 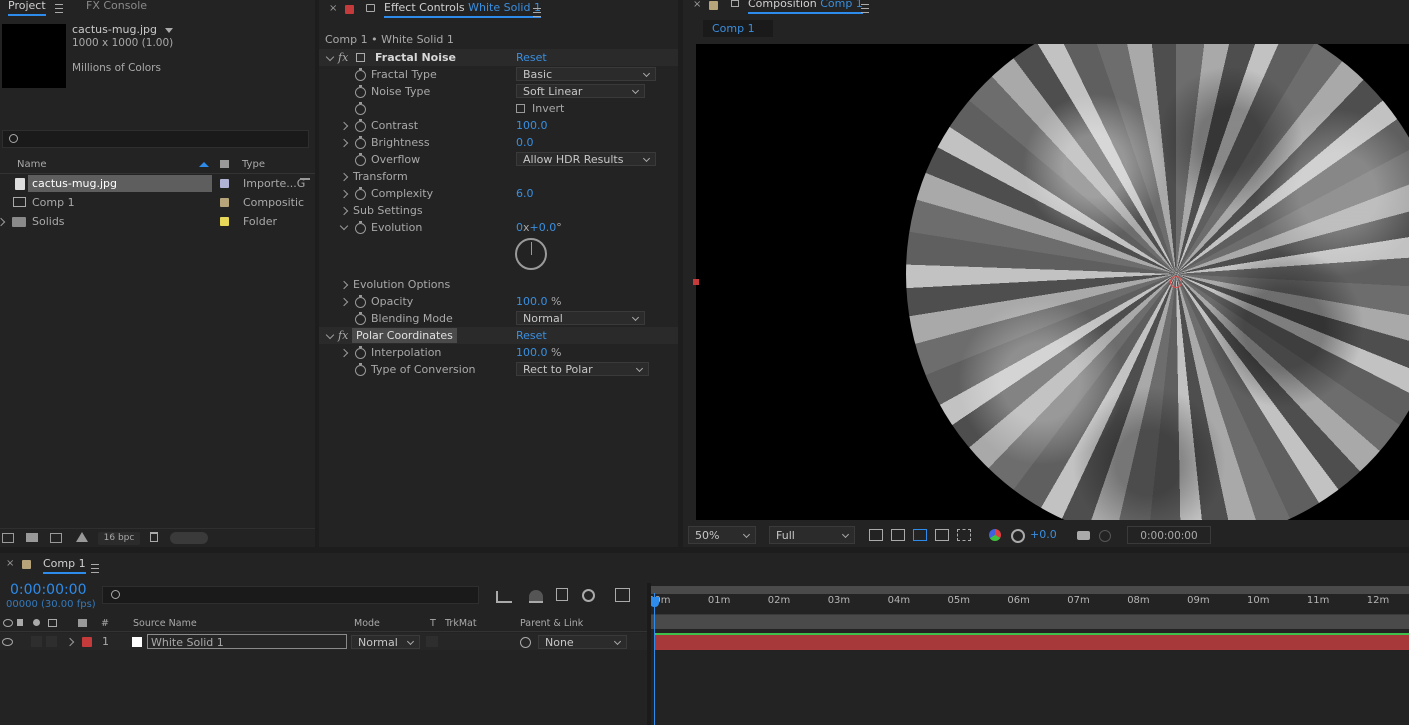 I want to click on overflow-dropdown: Allow HDR Results, so click(x=586, y=159).